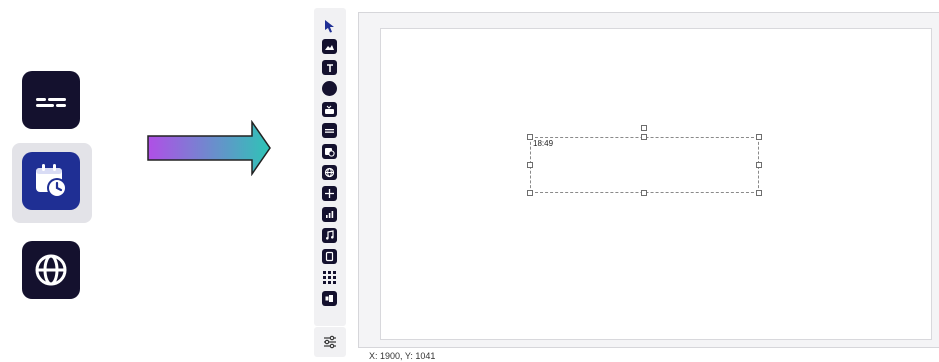 This screenshot has height=362, width=939. Describe the element at coordinates (329, 235) in the screenshot. I see `audio-tool-icon` at that location.